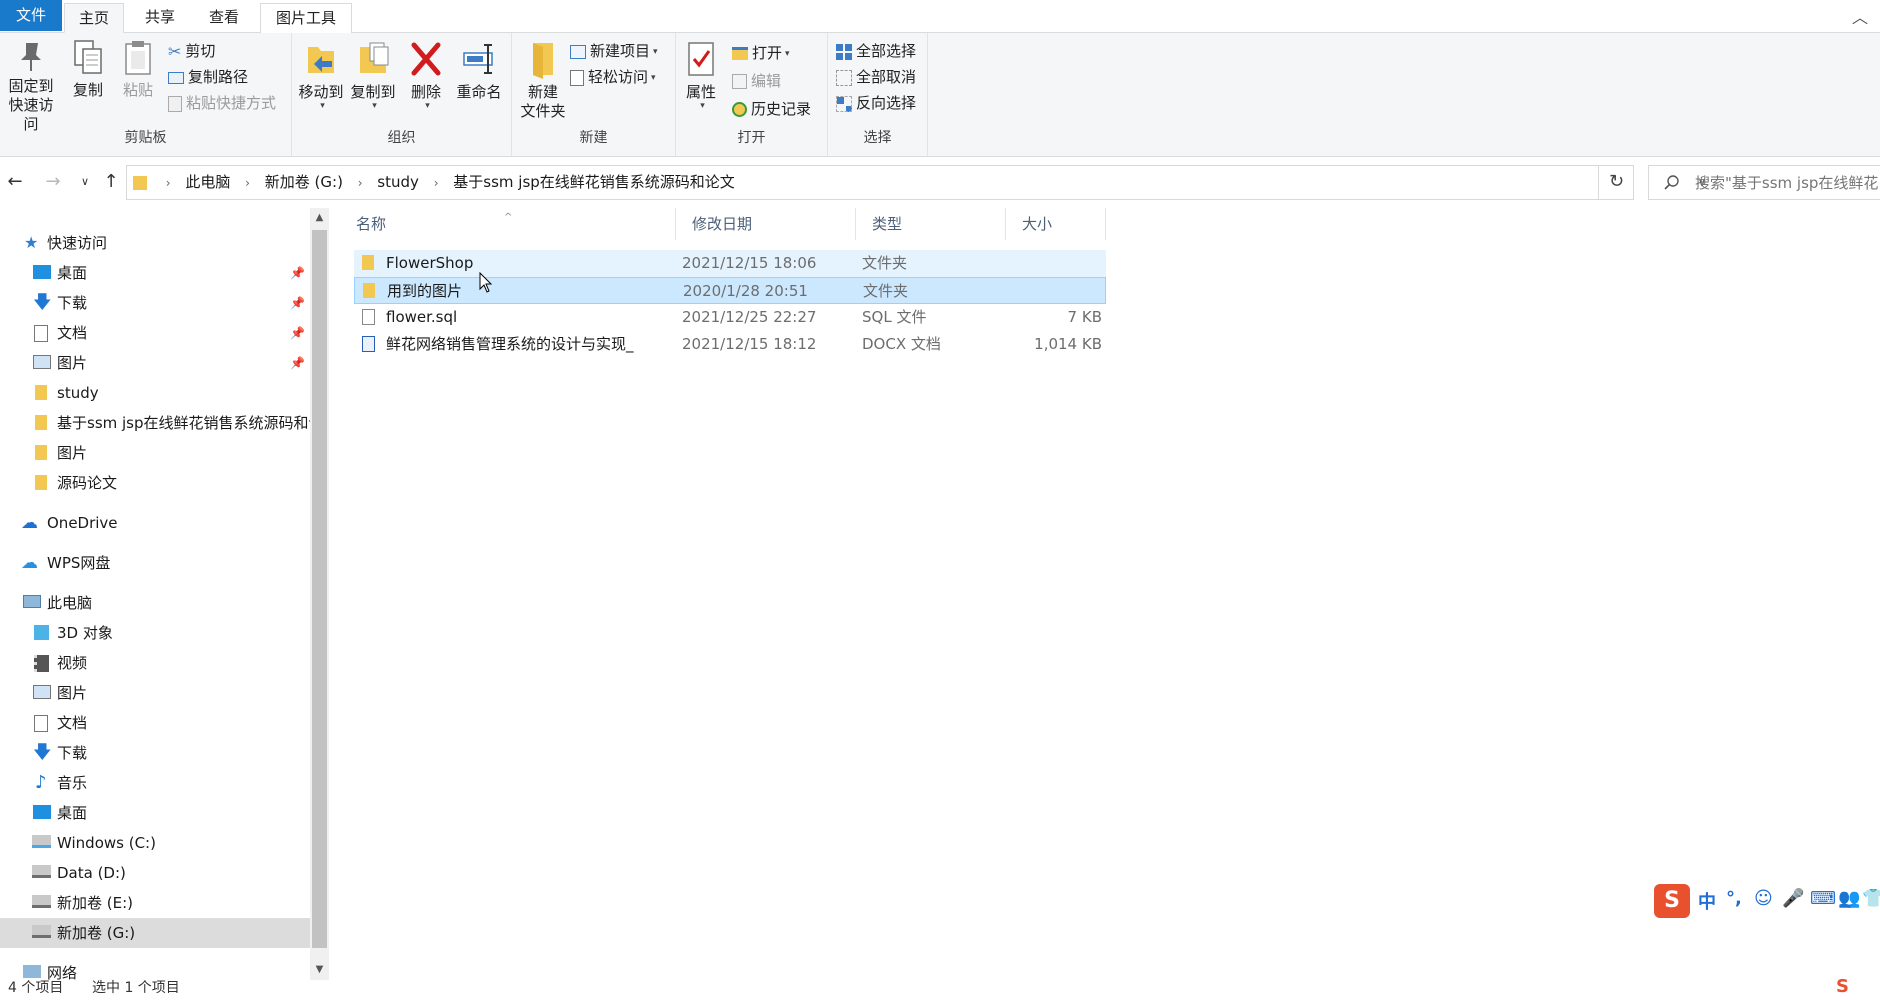  What do you see at coordinates (207, 182) in the screenshot?
I see `breadcrumb-this-pc: 此电脑` at bounding box center [207, 182].